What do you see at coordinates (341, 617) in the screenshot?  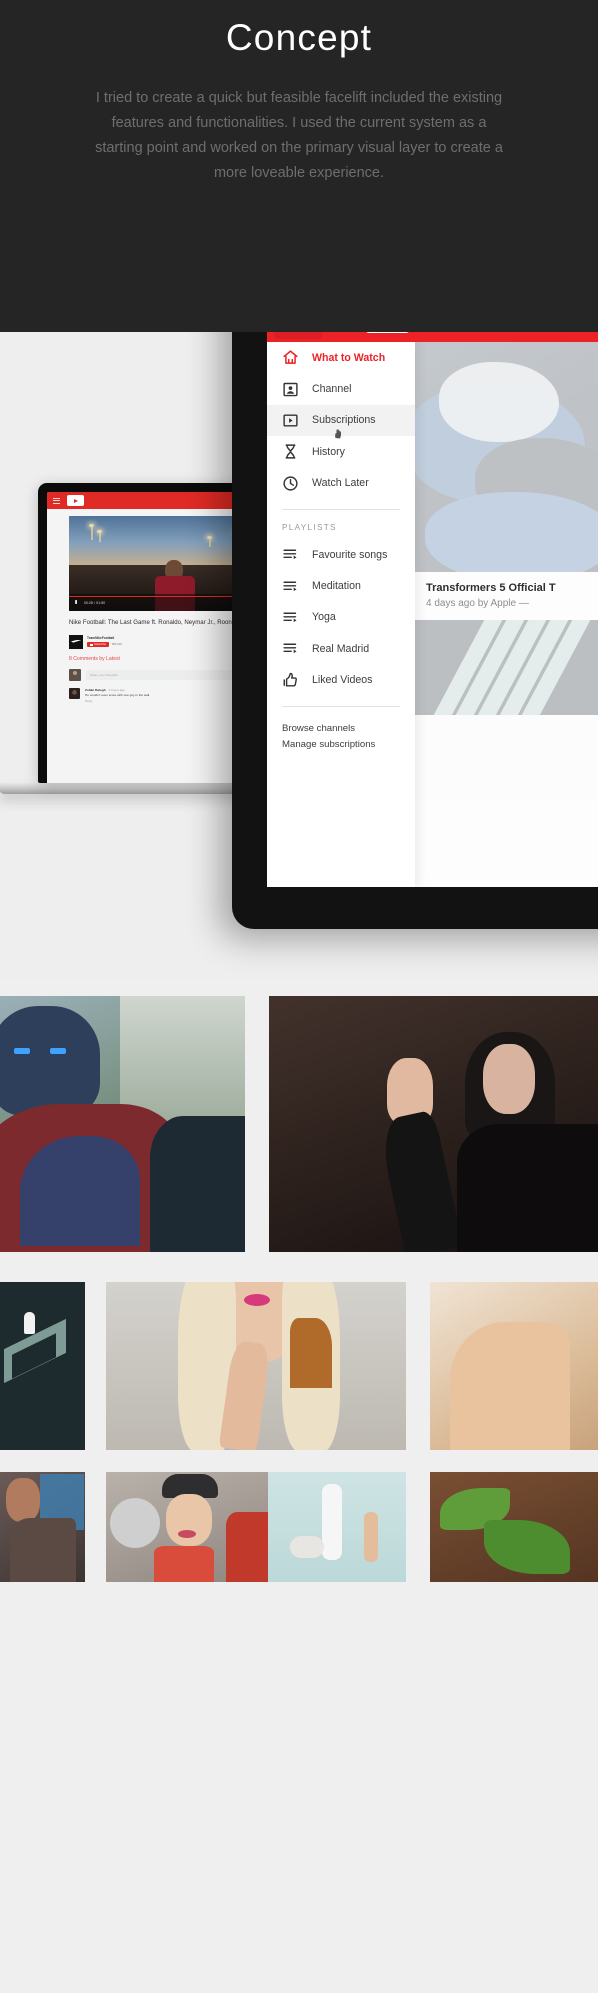 I see `drawer-item-yoga: Yoga` at bounding box center [341, 617].